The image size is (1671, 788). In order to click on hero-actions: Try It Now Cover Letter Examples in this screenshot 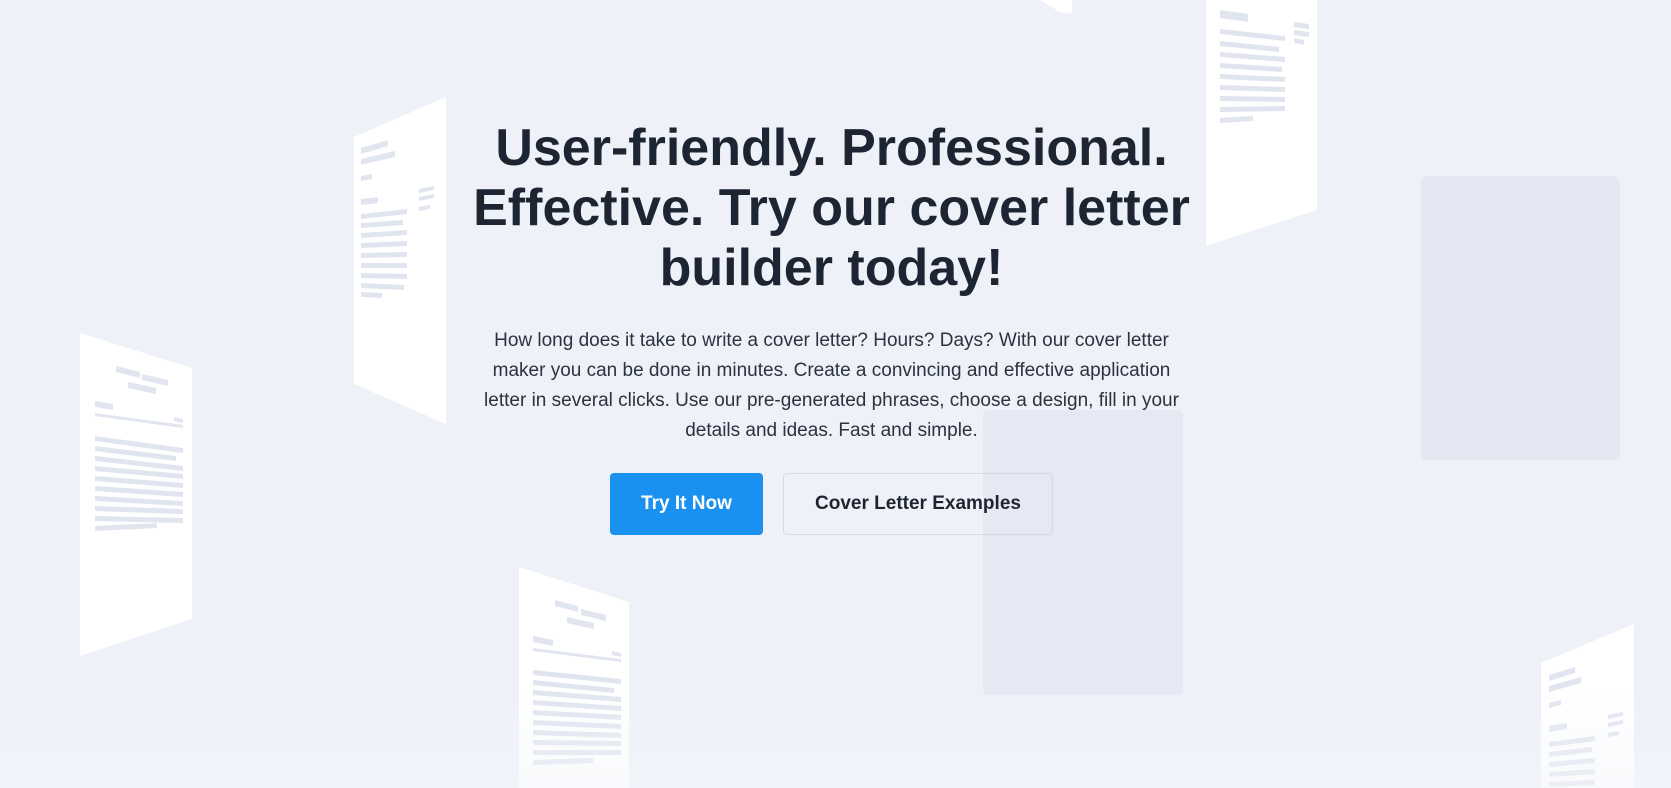, I will do `click(831, 504)`.